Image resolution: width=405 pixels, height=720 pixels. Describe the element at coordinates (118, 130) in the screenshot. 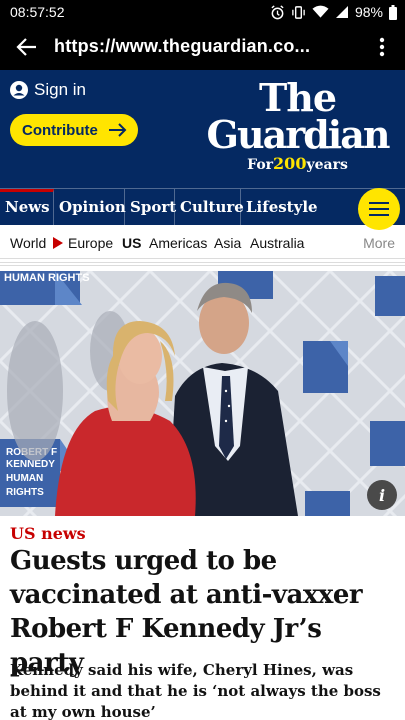

I see `arrow-right-icon` at that location.